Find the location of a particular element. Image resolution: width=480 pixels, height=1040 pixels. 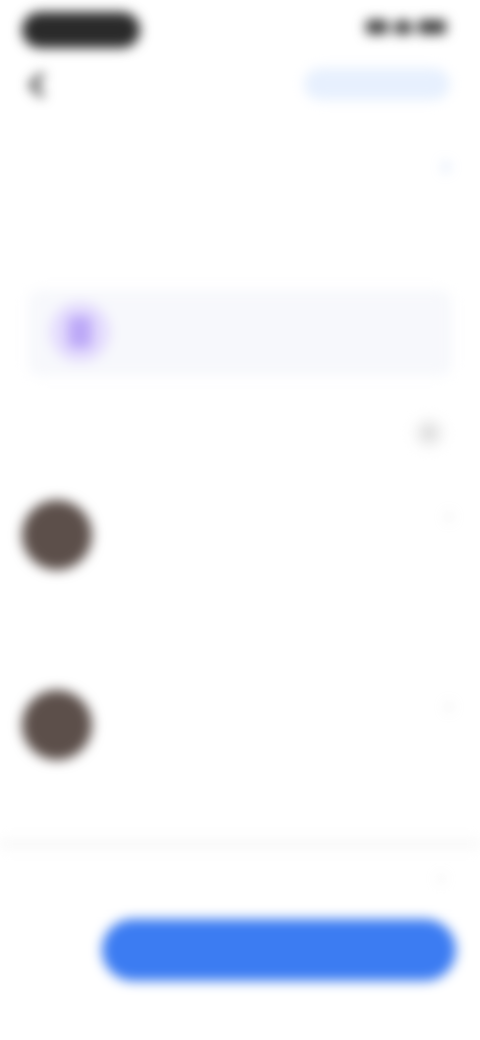

status-bar is located at coordinates (240, 30).